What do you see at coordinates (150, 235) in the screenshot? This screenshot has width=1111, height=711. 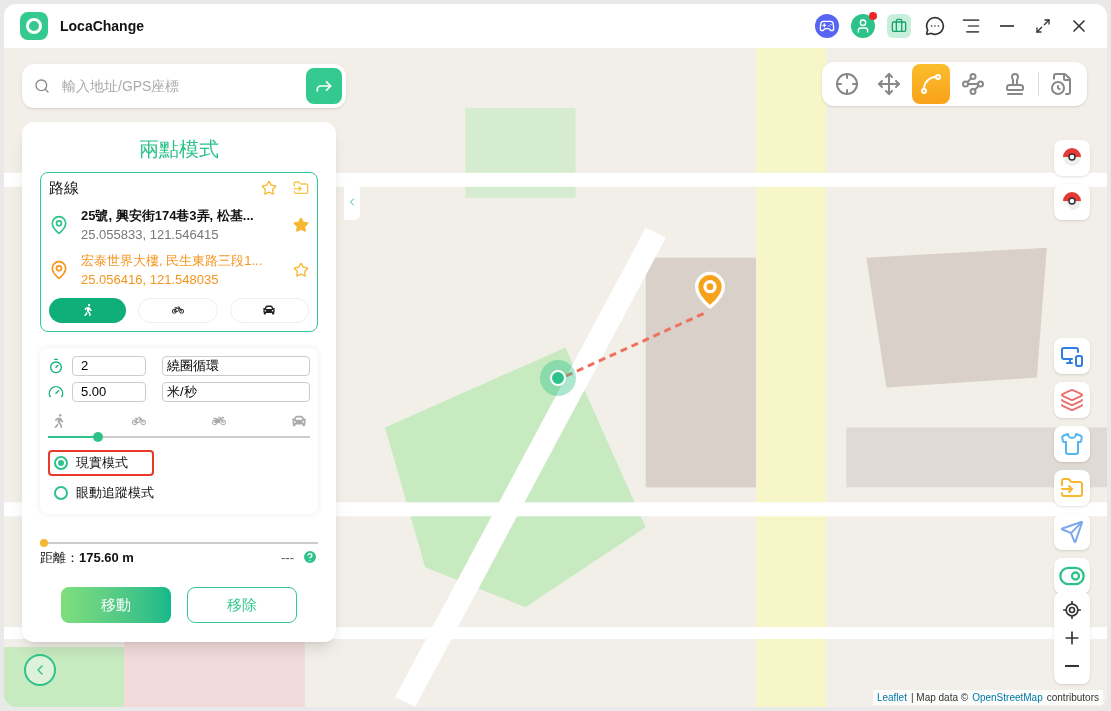 I see `place-coordinates: 25.055833, 121.546415` at bounding box center [150, 235].